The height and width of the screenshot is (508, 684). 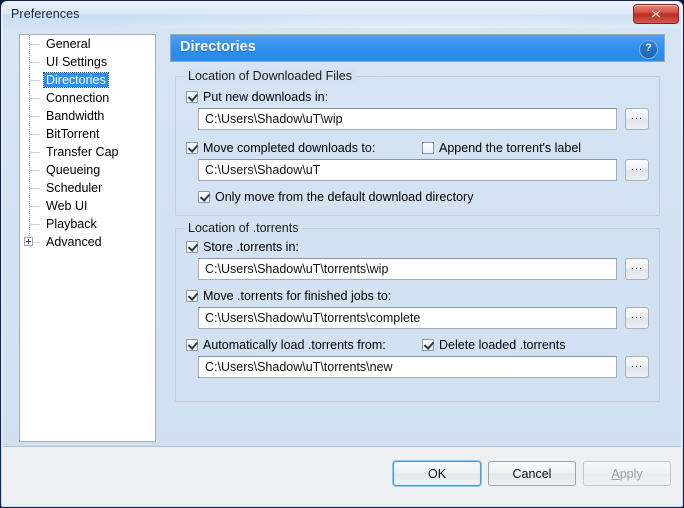 What do you see at coordinates (437, 473) in the screenshot?
I see `ok-button: OK` at bounding box center [437, 473].